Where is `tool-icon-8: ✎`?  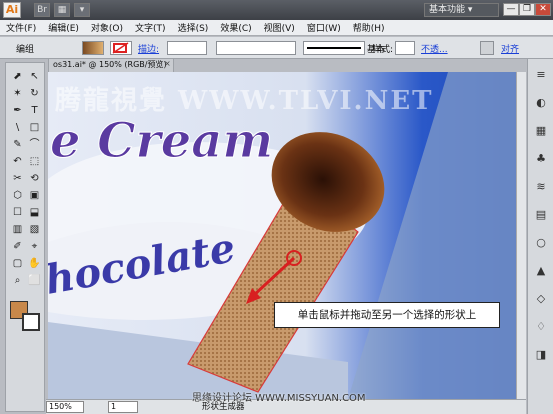
tool-icon-8: ✎ is located at coordinates (17, 144).